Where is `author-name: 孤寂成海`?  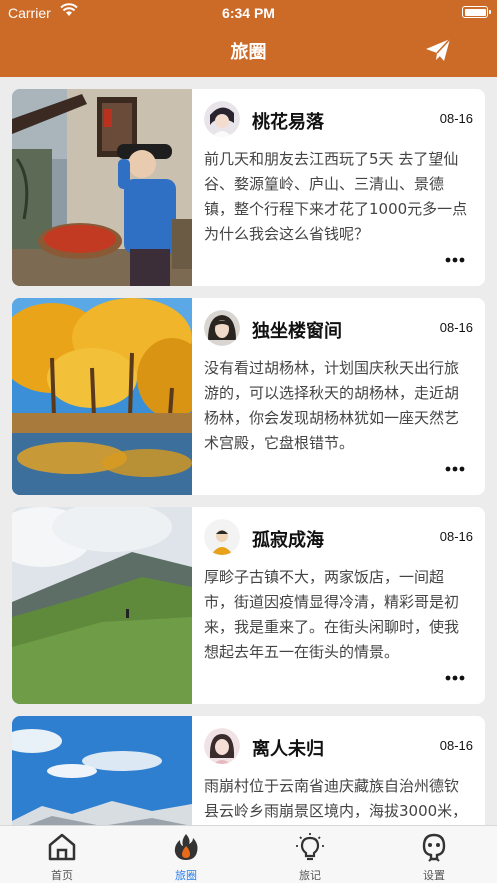
author-name: 孤寂成海 is located at coordinates (288, 539).